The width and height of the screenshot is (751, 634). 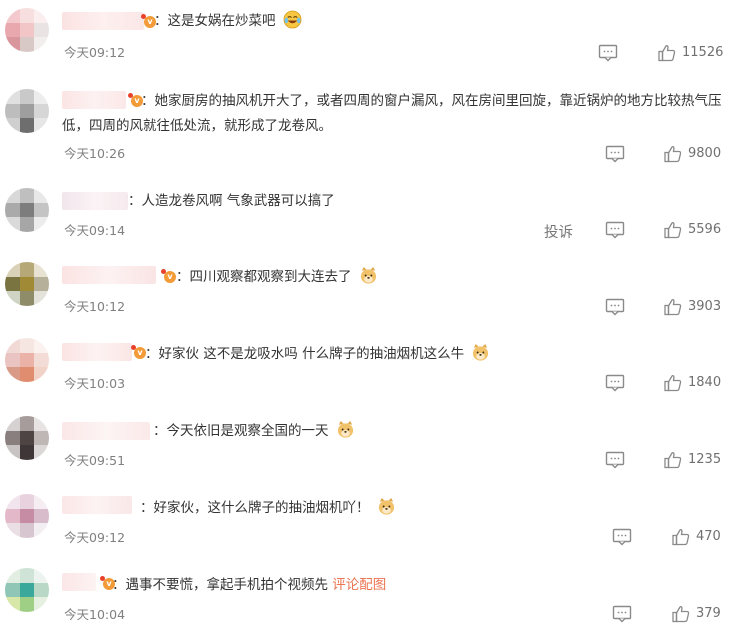 What do you see at coordinates (168, 276) in the screenshot?
I see `vip-badge-icon: v` at bounding box center [168, 276].